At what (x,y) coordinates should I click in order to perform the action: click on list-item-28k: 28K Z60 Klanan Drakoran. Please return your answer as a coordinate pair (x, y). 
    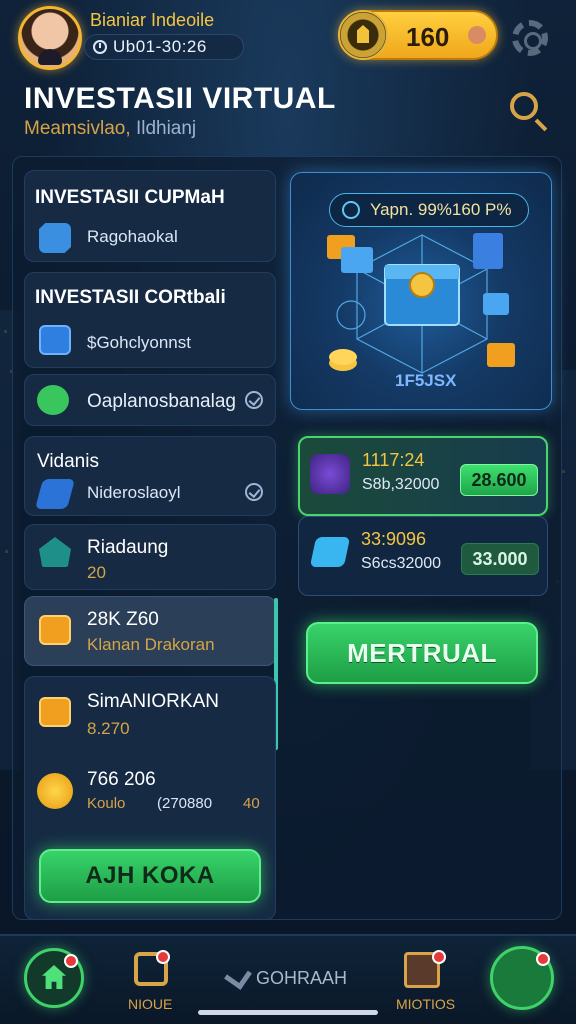
    Looking at the image, I should click on (150, 631).